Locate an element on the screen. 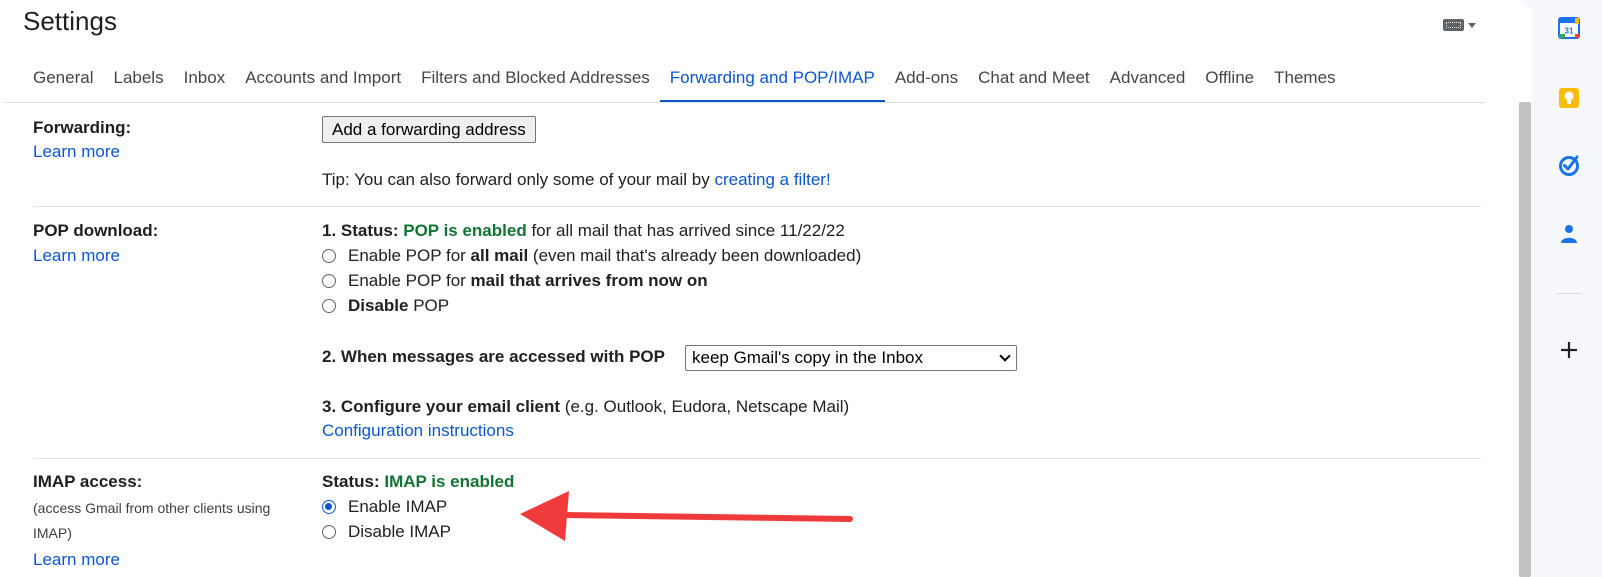 Image resolution: width=1602 pixels, height=577 pixels. tabs-divider is located at coordinates (745, 102).